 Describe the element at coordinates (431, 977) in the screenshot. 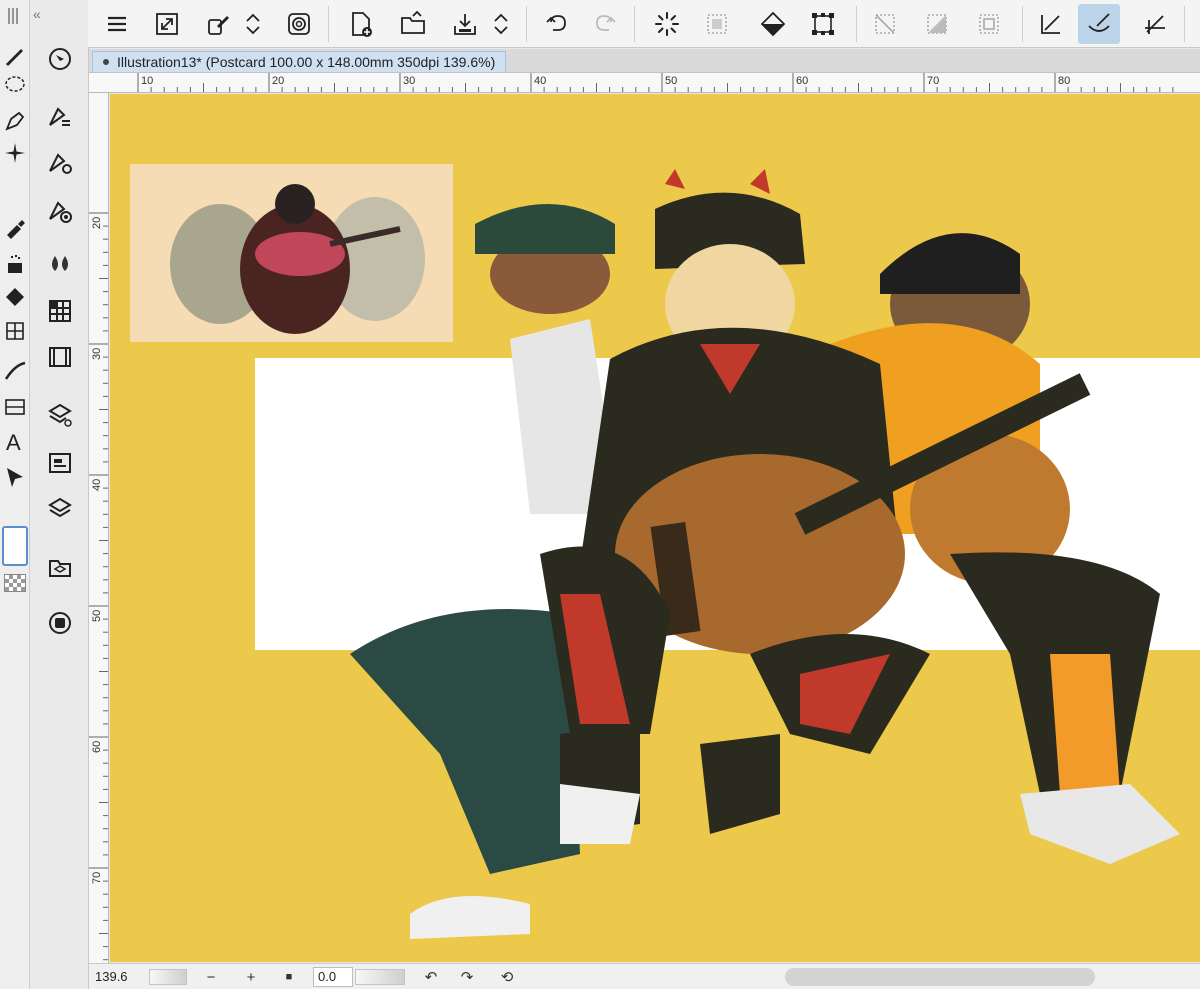

I see `rotate-left-button: ↶` at that location.